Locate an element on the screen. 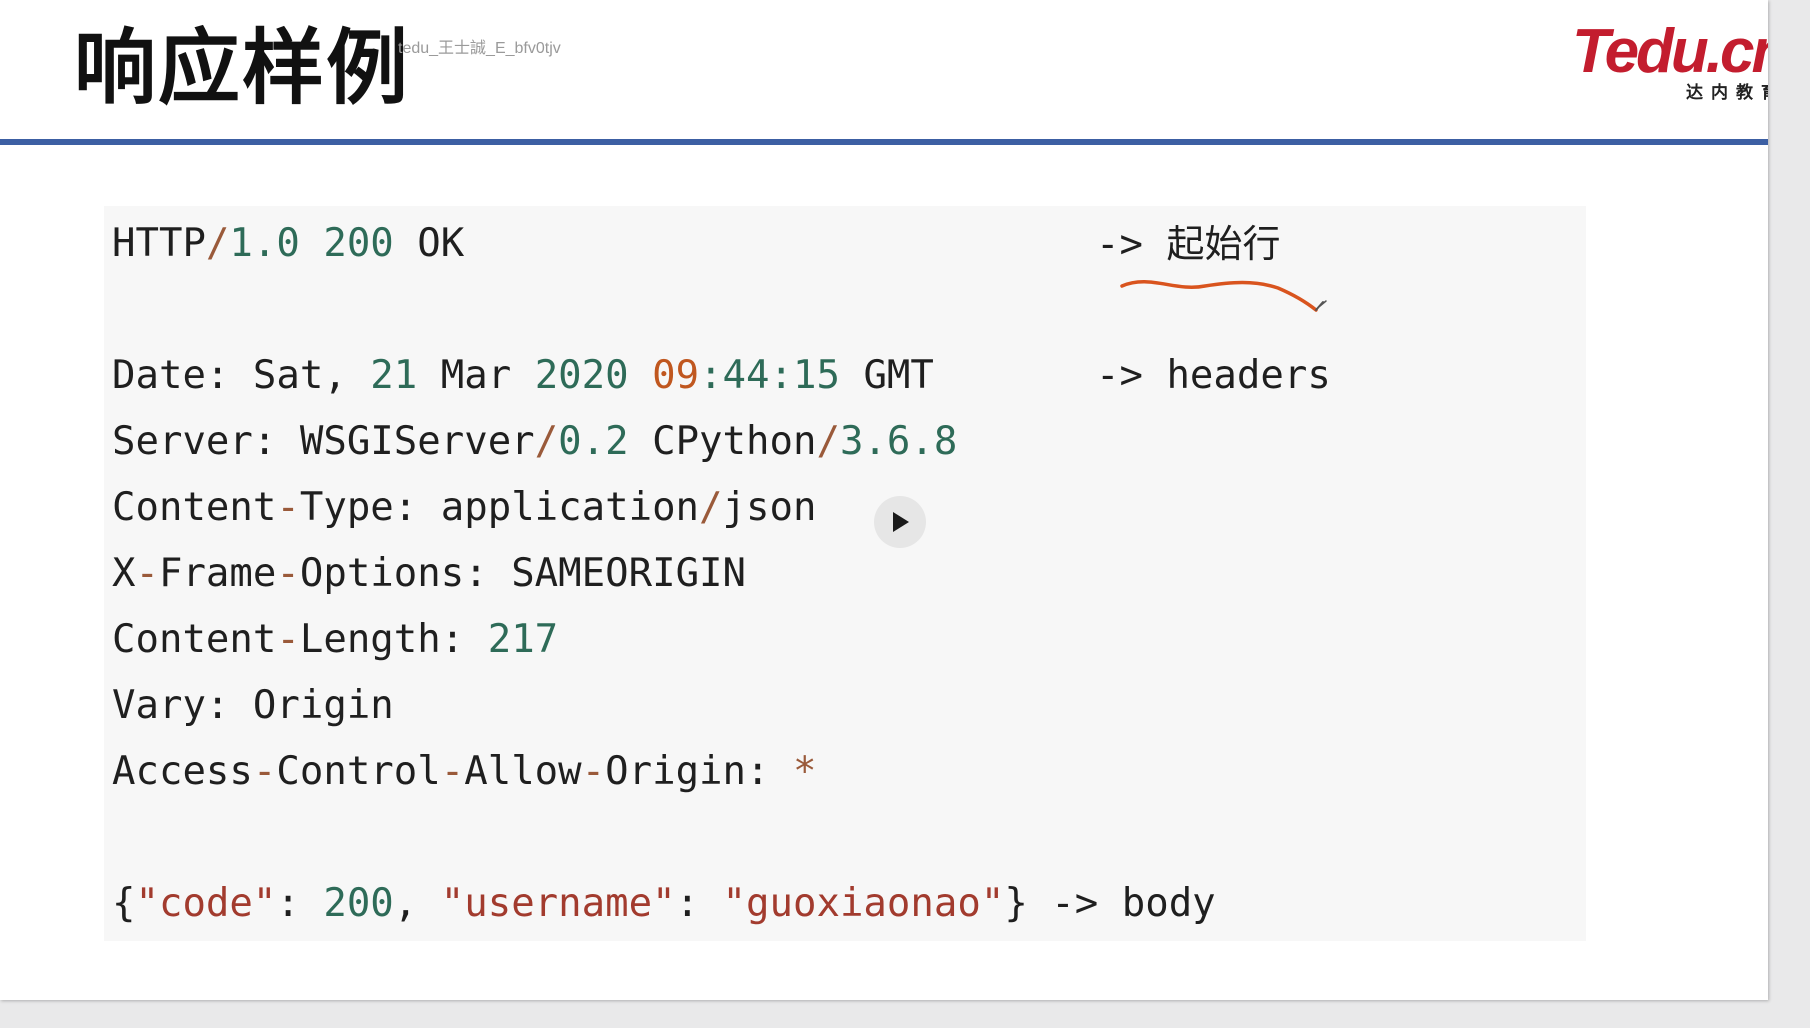 This screenshot has width=1810, height=1028. headers-label: headers is located at coordinates (1248, 375).